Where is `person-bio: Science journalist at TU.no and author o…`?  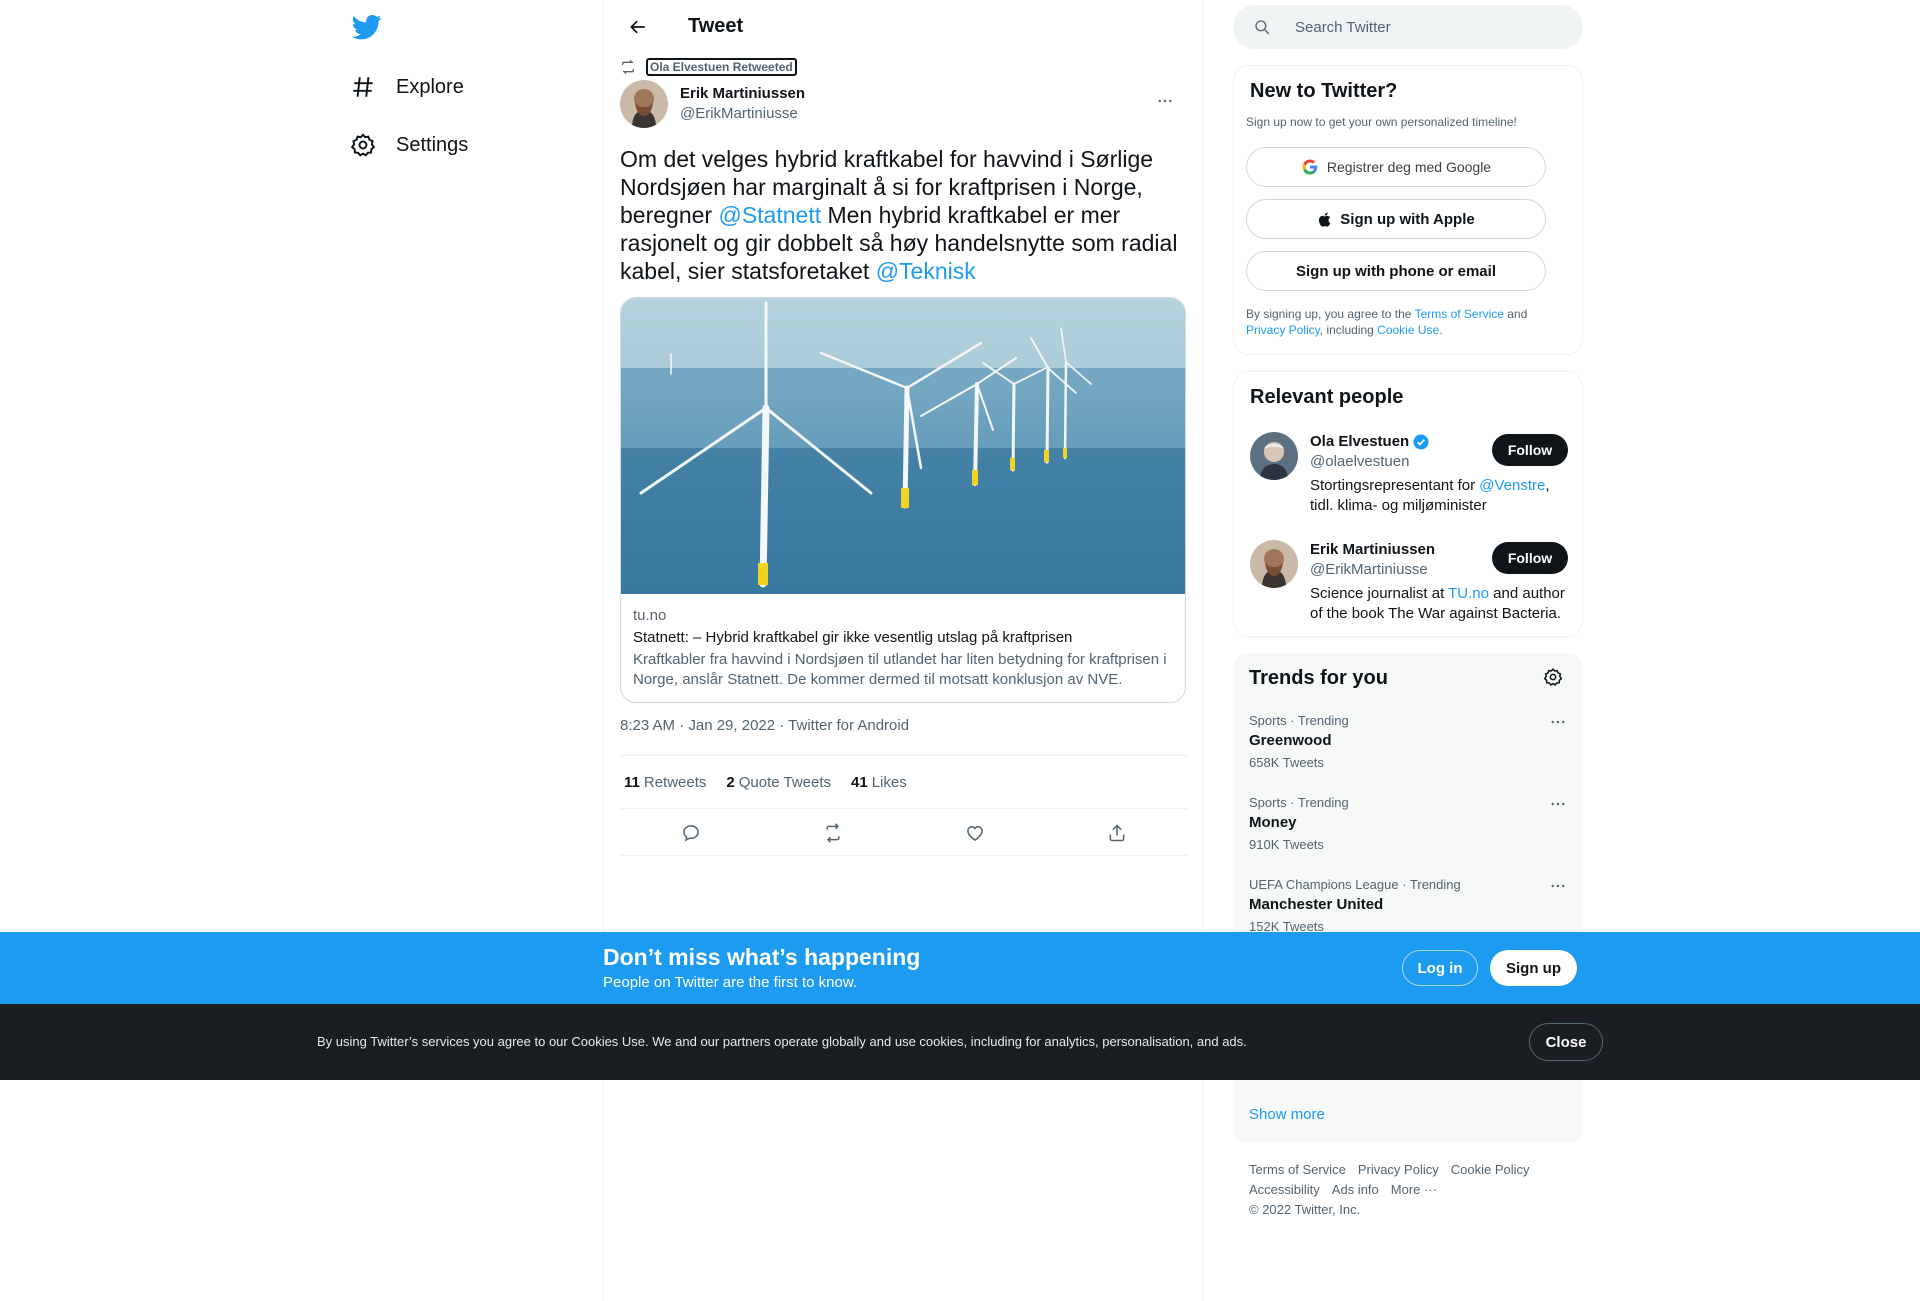 person-bio: Science journalist at TU.no and author o… is located at coordinates (1441, 604).